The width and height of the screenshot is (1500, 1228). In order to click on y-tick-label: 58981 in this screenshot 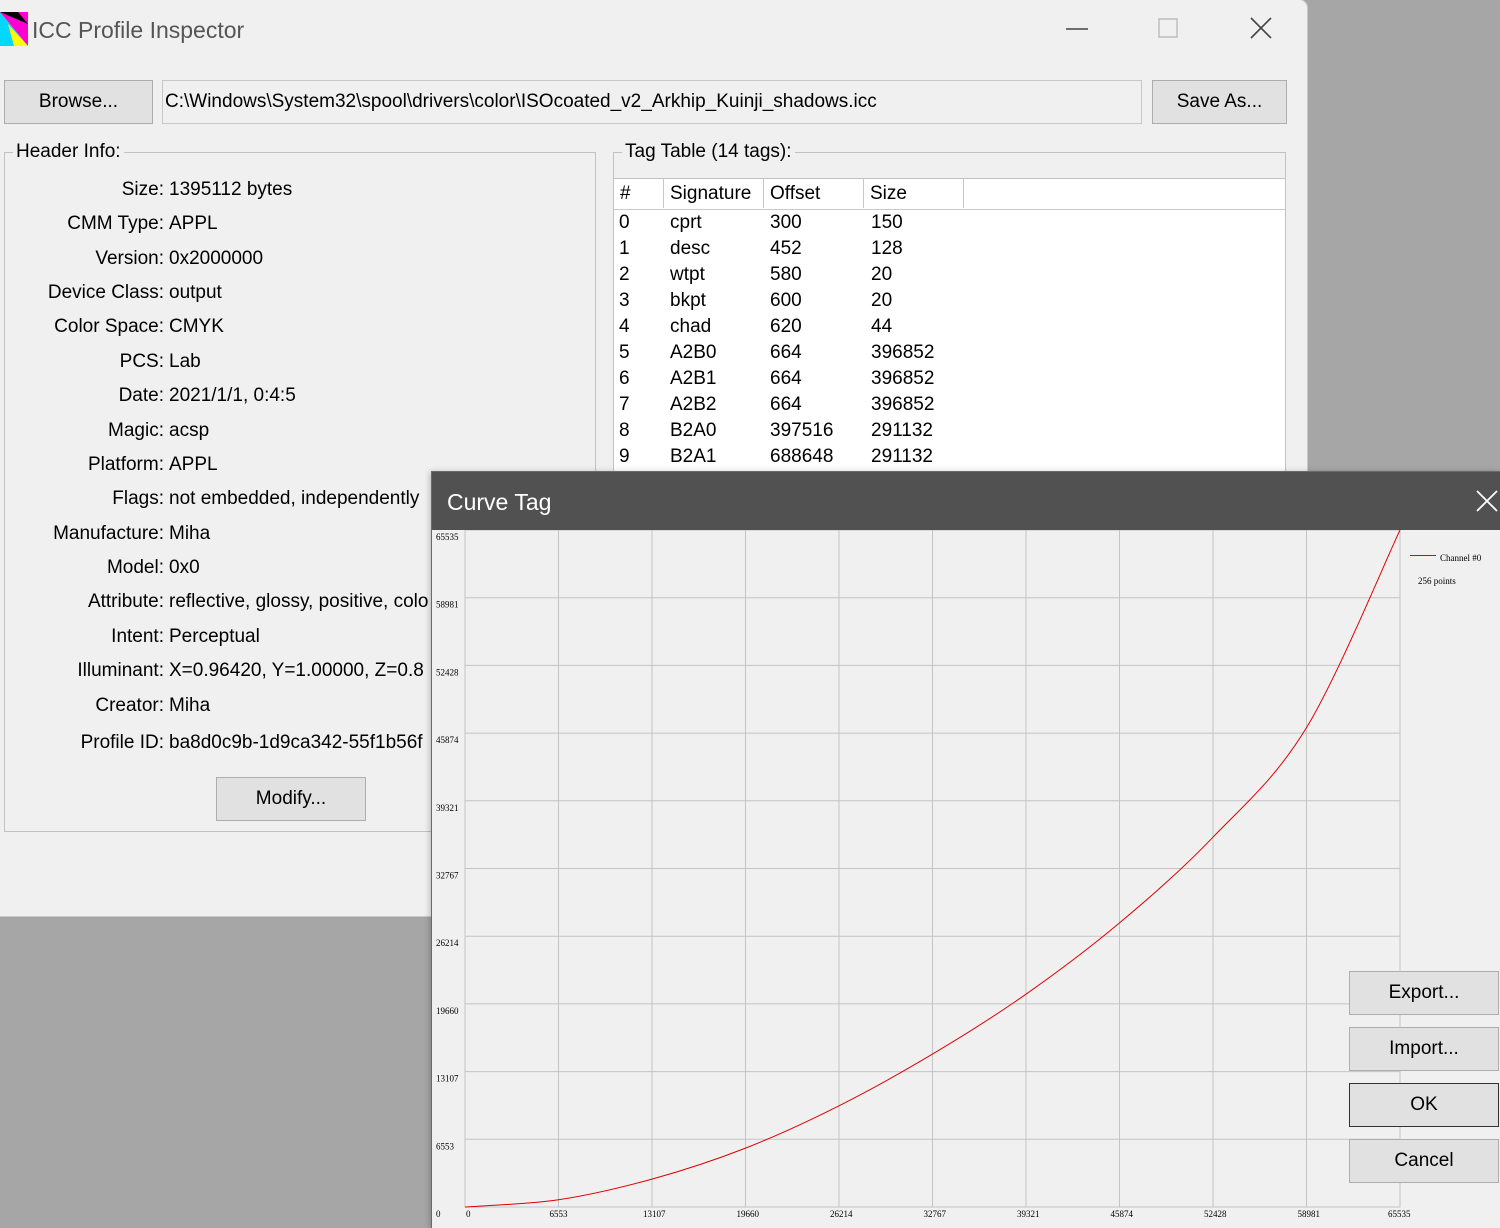, I will do `click(447, 605)`.